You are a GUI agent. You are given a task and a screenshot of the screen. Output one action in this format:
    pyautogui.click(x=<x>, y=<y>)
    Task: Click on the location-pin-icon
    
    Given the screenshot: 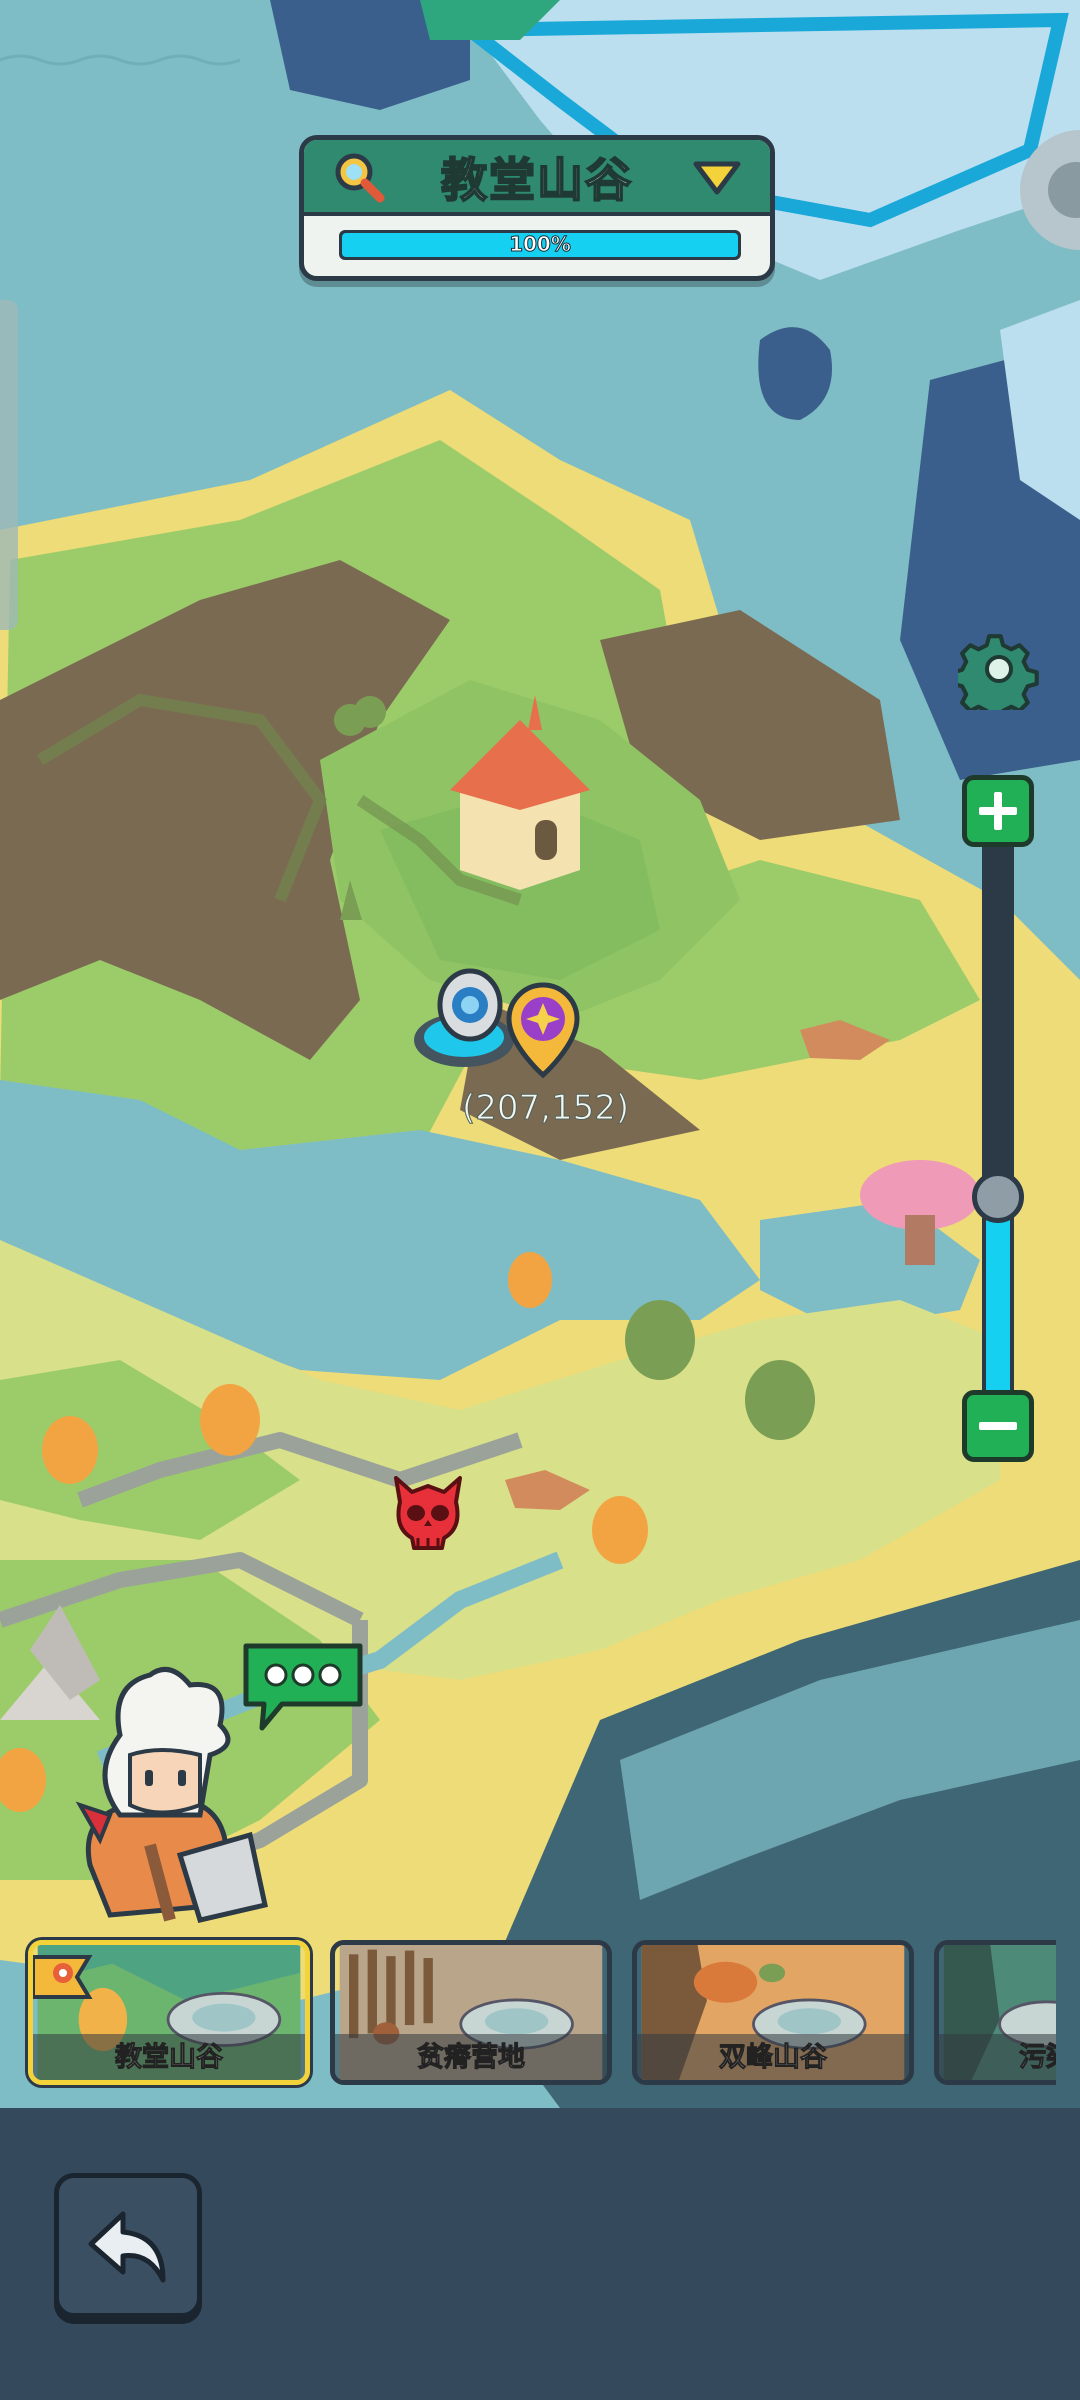 What is the action you would take?
    pyautogui.click(x=63, y=1977)
    